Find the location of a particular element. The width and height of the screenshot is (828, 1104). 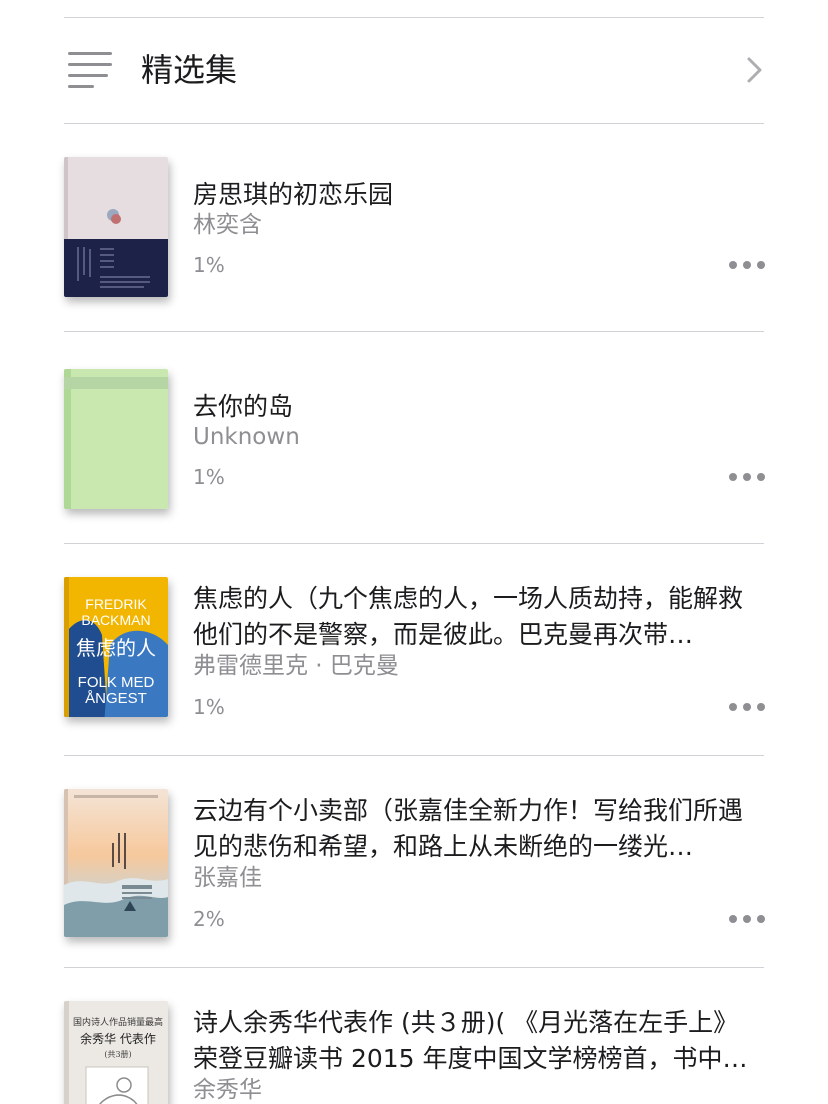

chevron-right-icon is located at coordinates (754, 70).